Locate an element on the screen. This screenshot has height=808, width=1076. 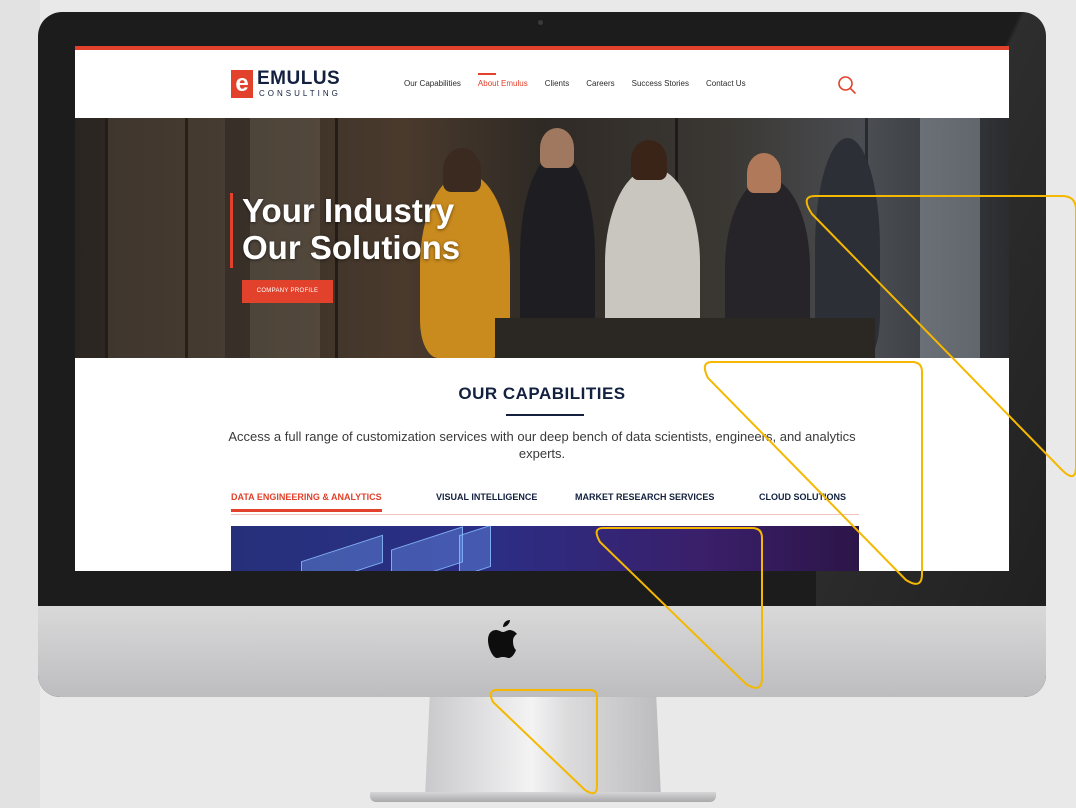
logo-wordmark: EMULUS is located at coordinates (299, 78).